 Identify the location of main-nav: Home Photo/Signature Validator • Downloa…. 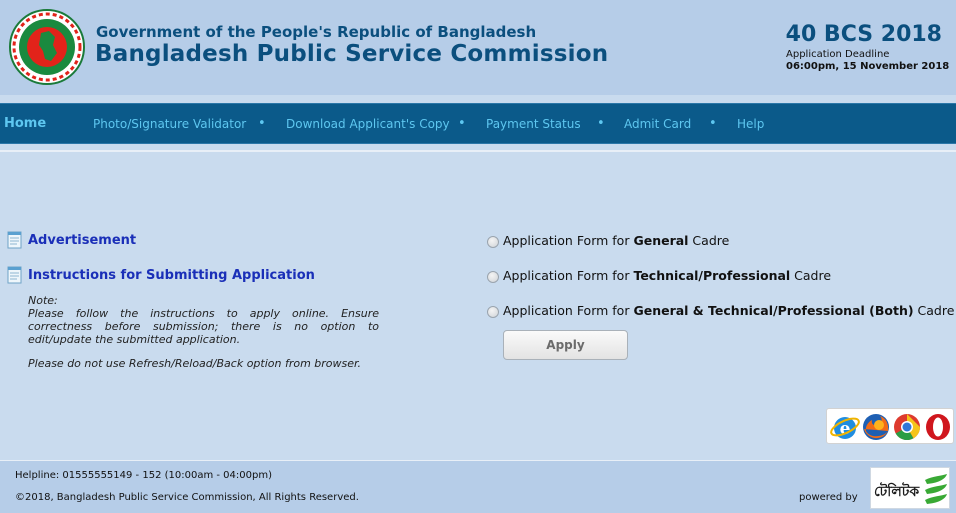
(478, 123).